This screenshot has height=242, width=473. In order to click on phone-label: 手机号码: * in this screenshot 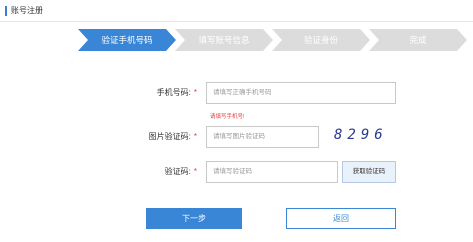, I will do `click(147, 92)`.